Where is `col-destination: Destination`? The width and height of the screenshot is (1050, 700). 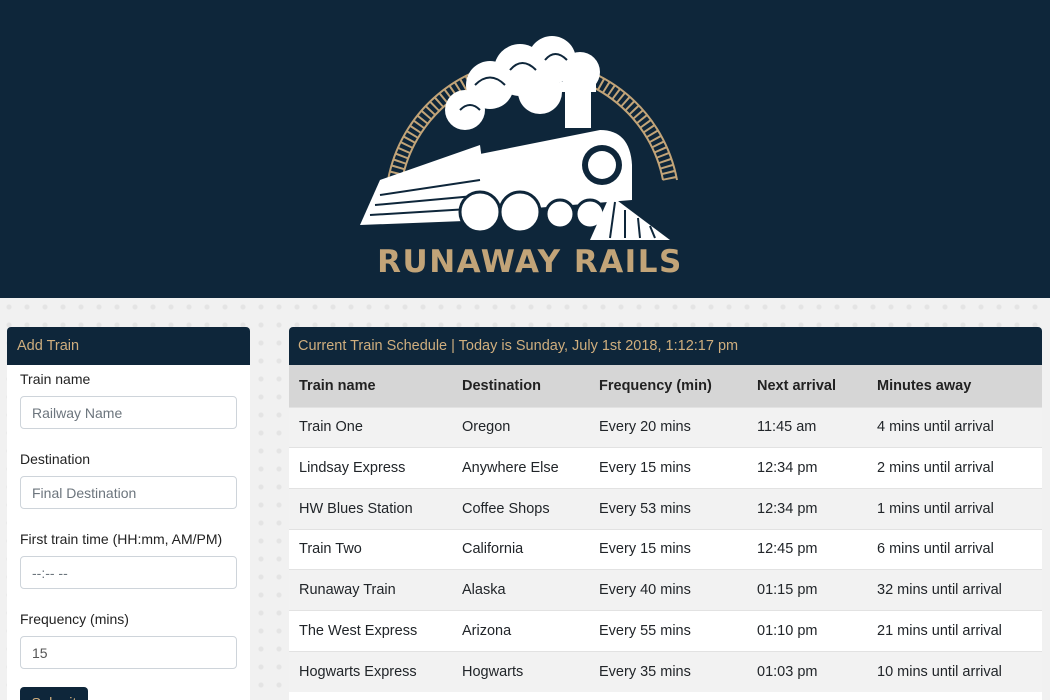
col-destination: Destination is located at coordinates (520, 386).